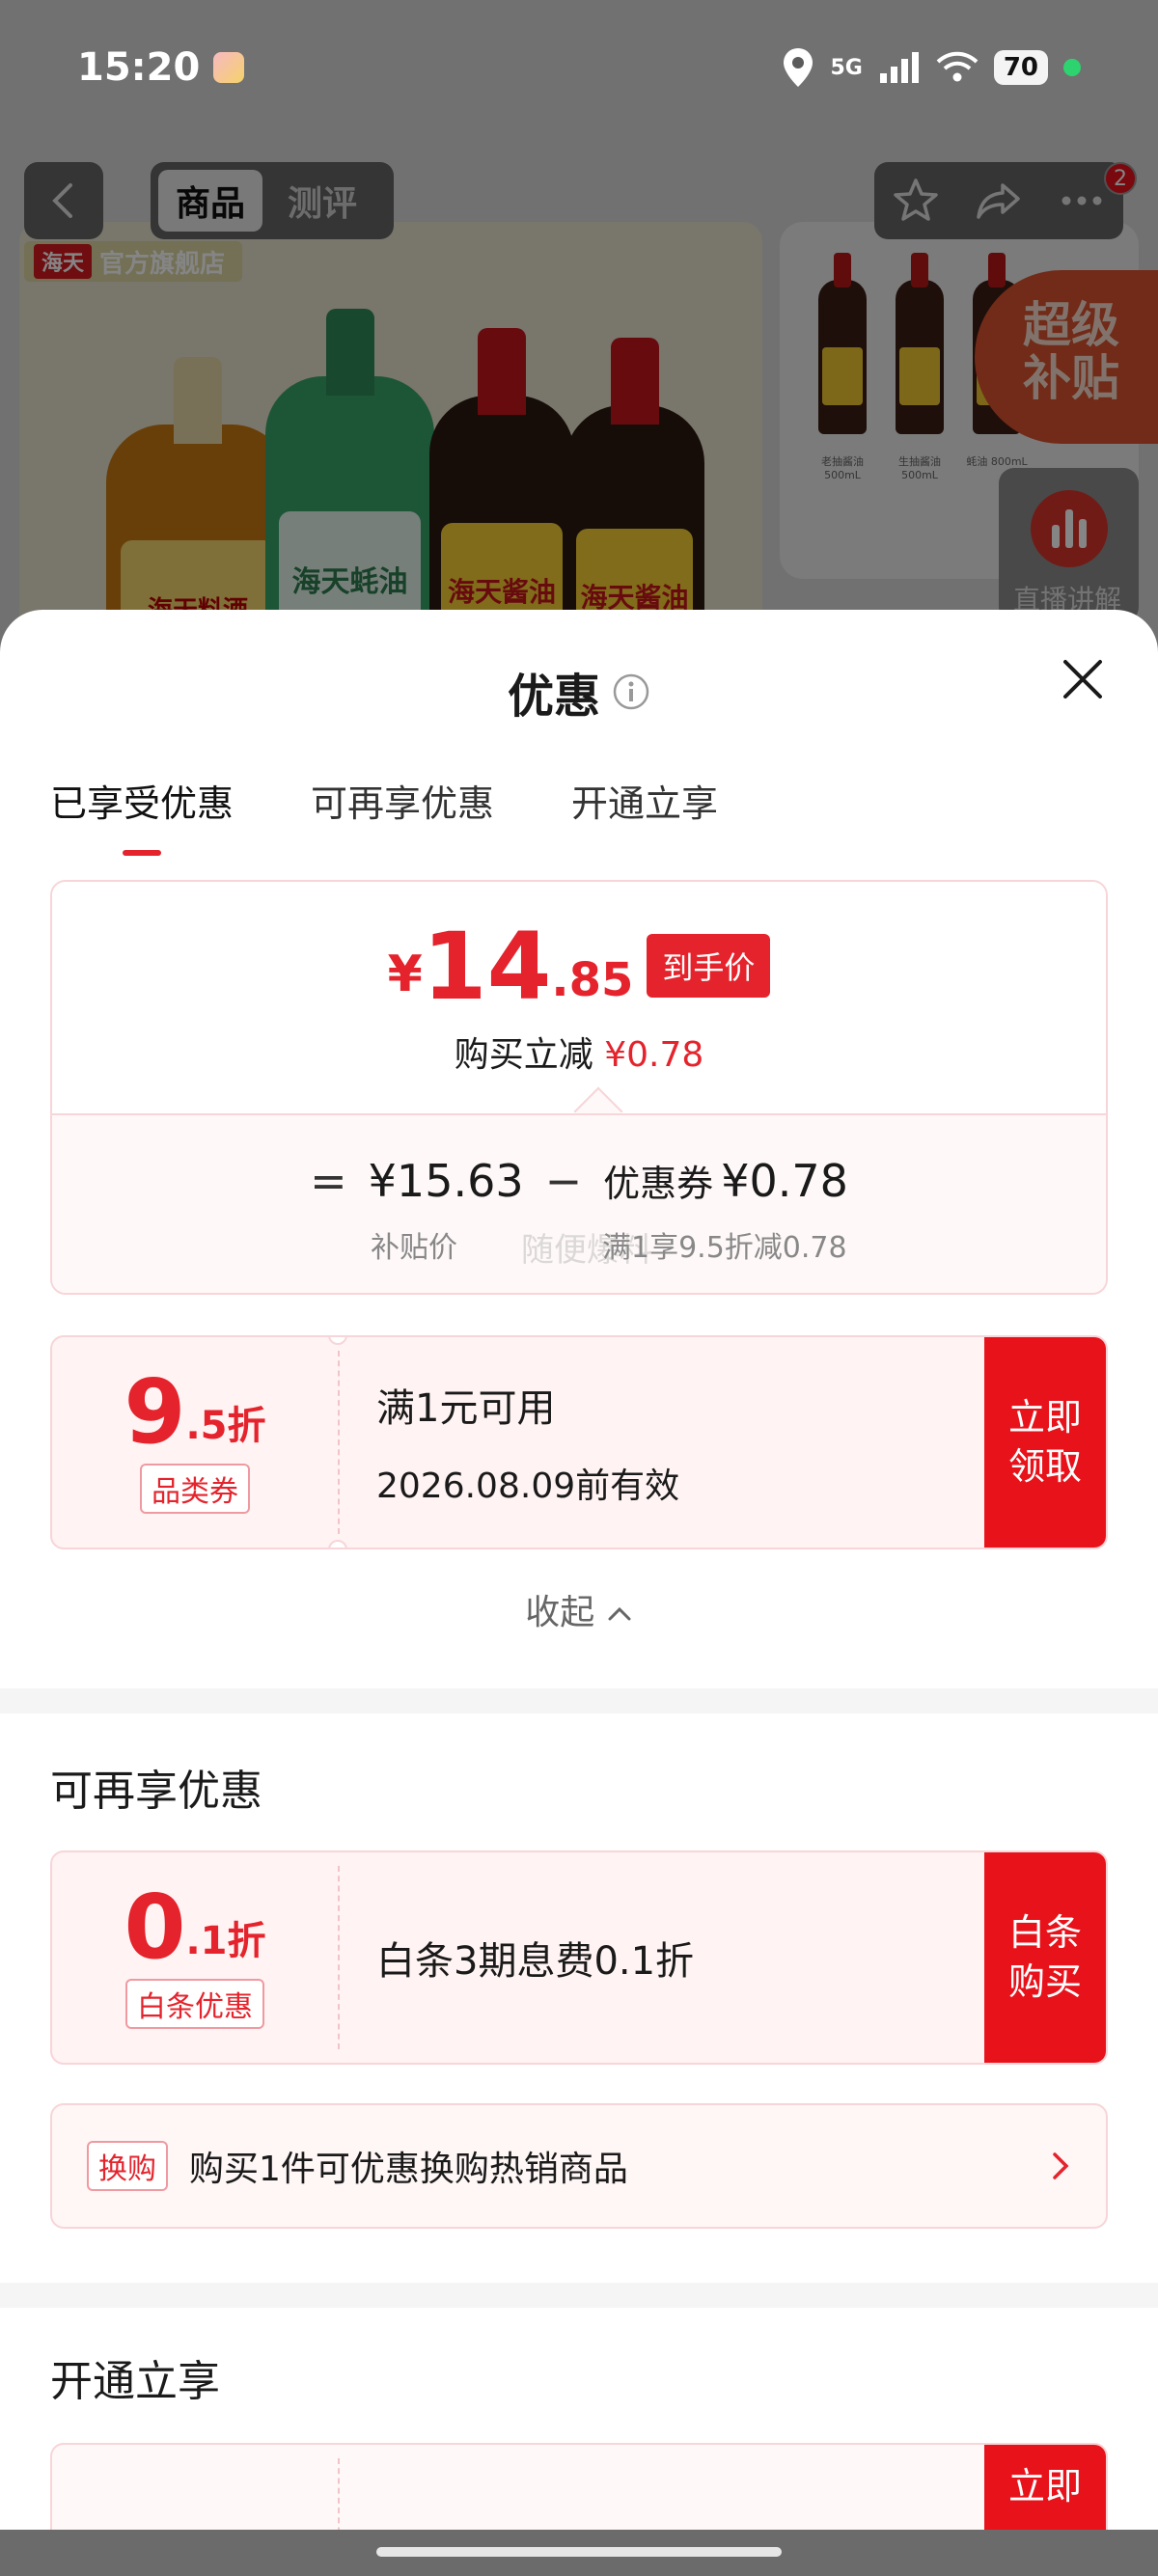 This screenshot has height=2576, width=1158. What do you see at coordinates (709, 966) in the screenshot?
I see `final-price-tag: 到手价` at bounding box center [709, 966].